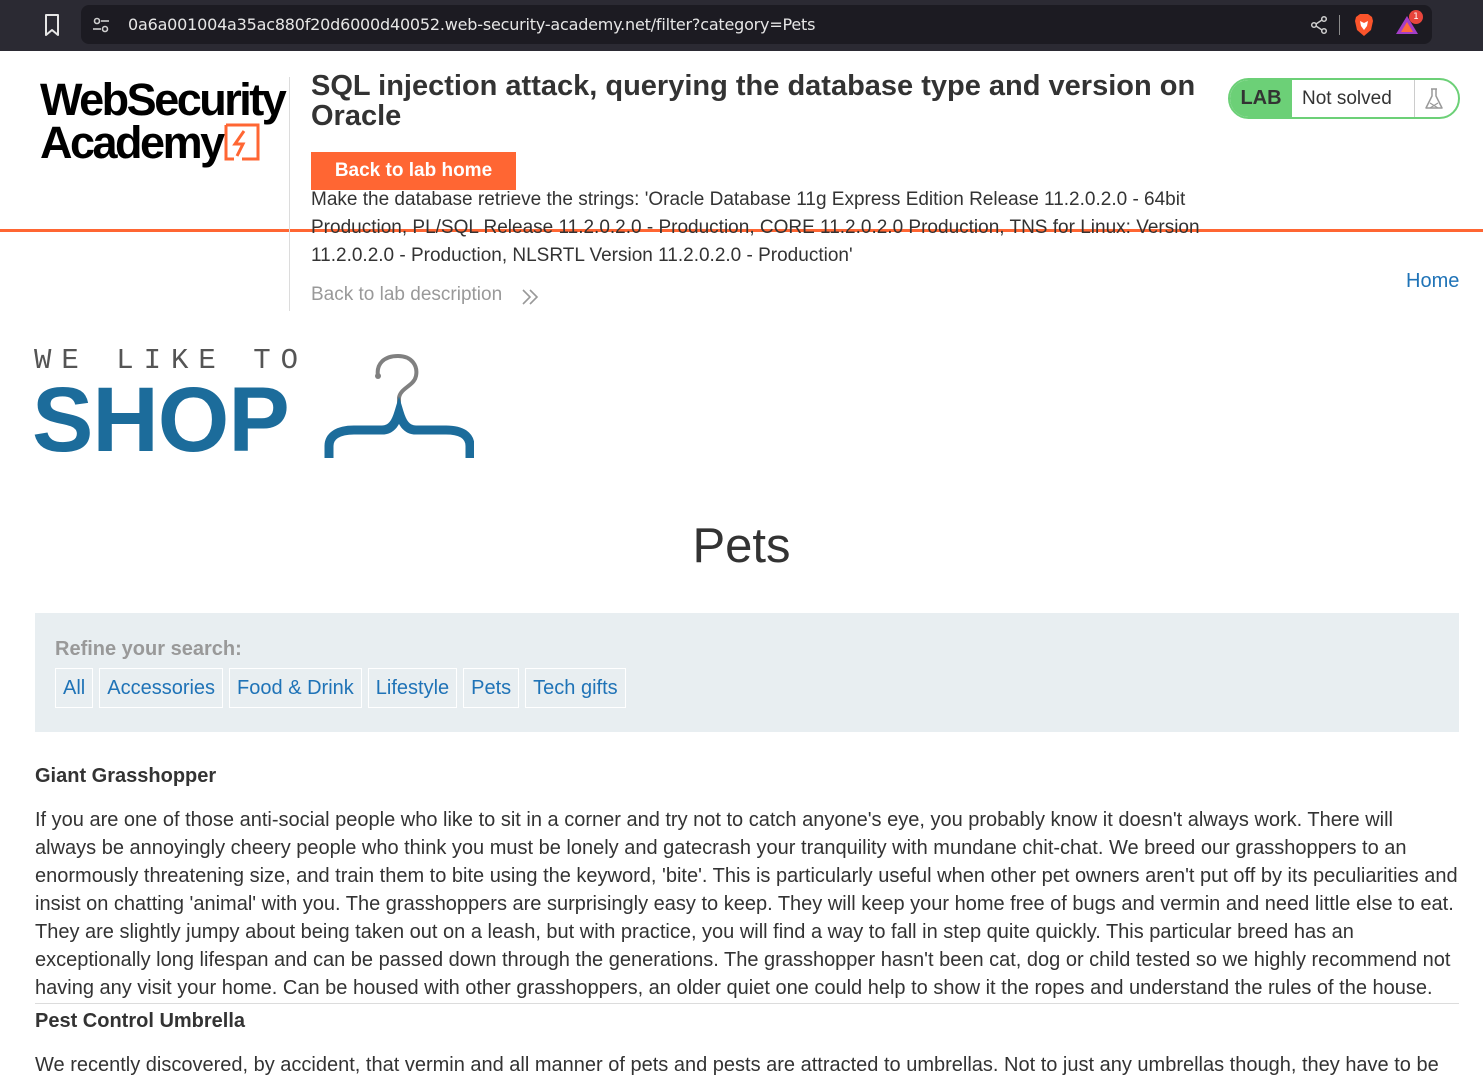  What do you see at coordinates (1432, 281) in the screenshot?
I see `home-link: Home` at bounding box center [1432, 281].